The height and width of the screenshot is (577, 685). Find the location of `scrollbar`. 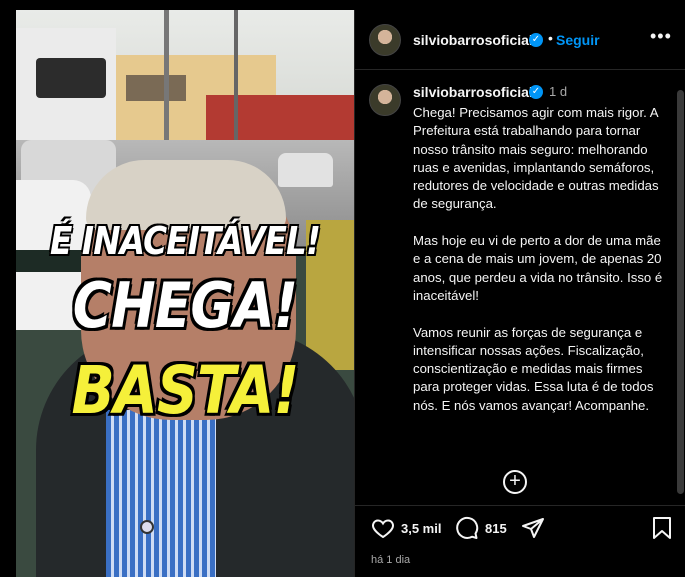

scrollbar is located at coordinates (680, 292).